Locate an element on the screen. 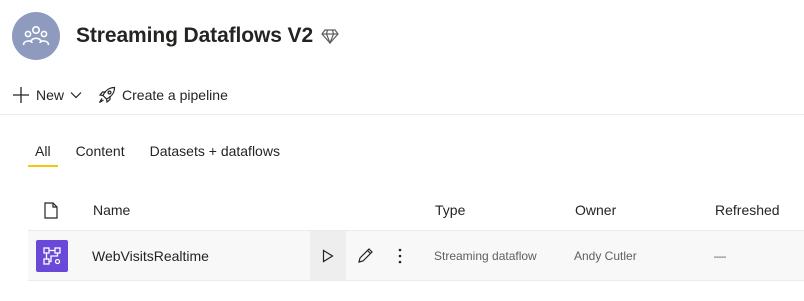 The width and height of the screenshot is (804, 301). diamond-icon is located at coordinates (330, 36).